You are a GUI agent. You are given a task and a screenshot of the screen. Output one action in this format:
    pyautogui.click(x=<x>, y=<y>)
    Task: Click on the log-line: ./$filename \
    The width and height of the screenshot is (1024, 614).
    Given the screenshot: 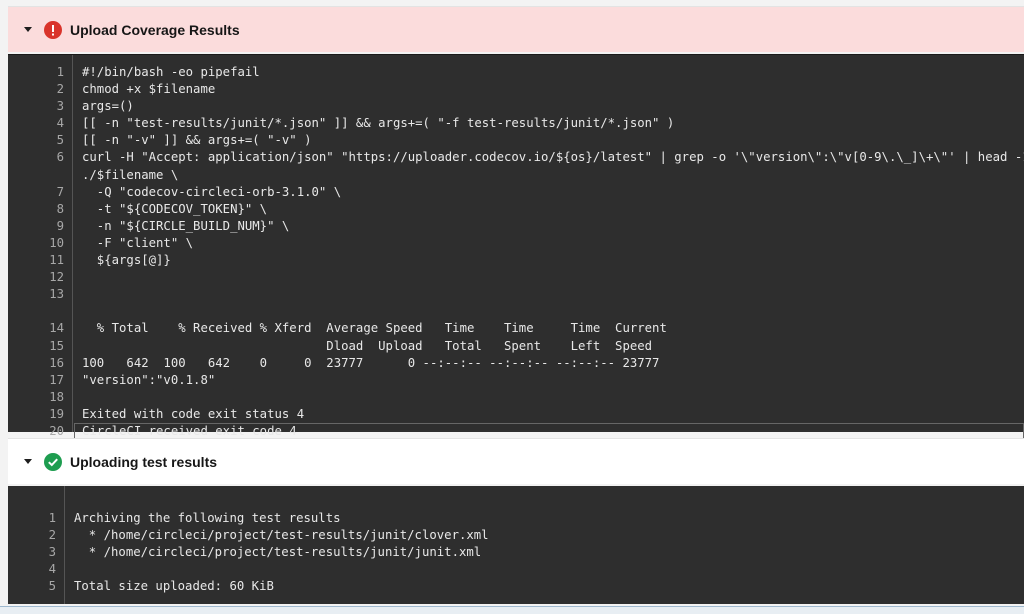 What is the action you would take?
    pyautogui.click(x=516, y=175)
    